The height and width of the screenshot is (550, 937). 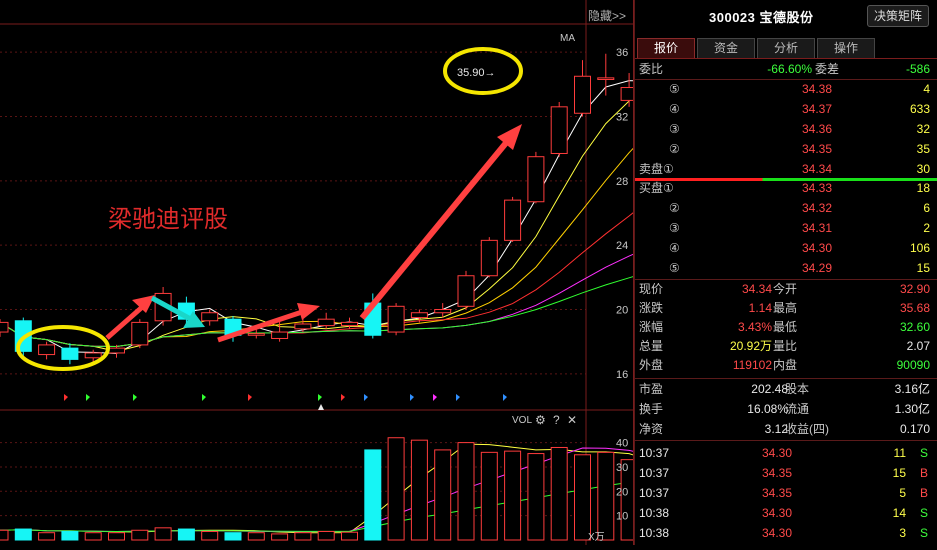 I want to click on fundamental-value: 202.48, so click(x=769, y=389).